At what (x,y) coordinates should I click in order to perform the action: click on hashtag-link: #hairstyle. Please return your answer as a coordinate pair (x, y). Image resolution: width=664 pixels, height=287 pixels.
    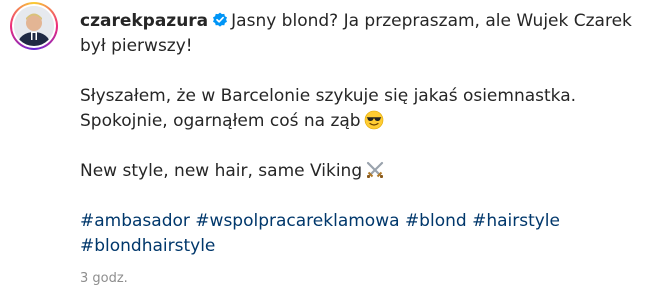
    Looking at the image, I should click on (516, 221).